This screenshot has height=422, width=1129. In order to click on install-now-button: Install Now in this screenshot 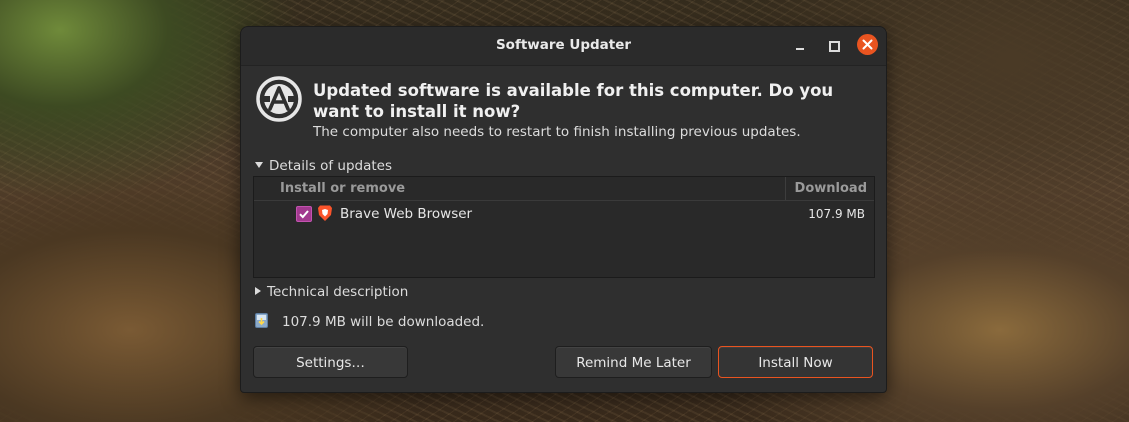, I will do `click(795, 362)`.